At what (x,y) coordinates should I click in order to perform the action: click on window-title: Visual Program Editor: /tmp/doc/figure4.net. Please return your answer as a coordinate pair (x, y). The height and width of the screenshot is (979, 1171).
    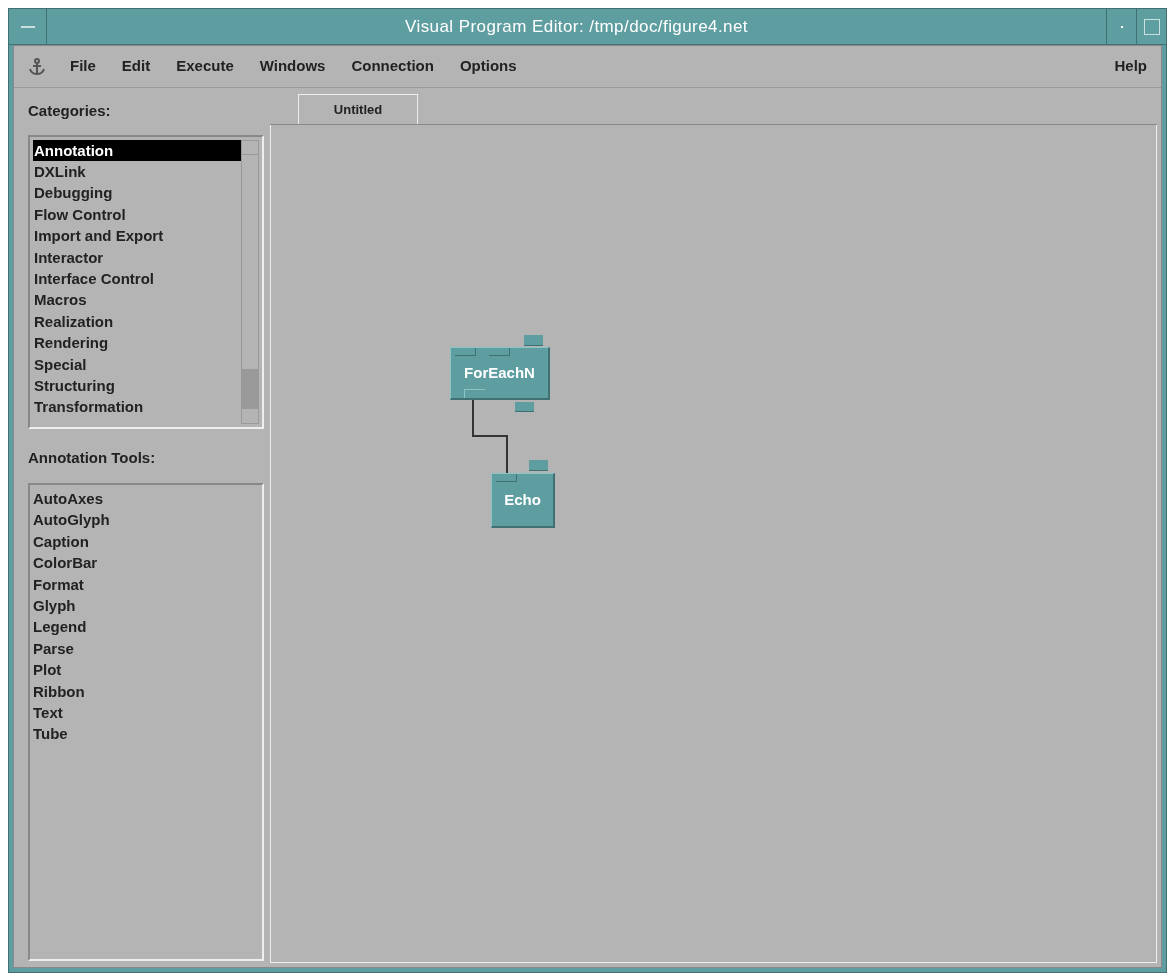
    Looking at the image, I should click on (576, 26).